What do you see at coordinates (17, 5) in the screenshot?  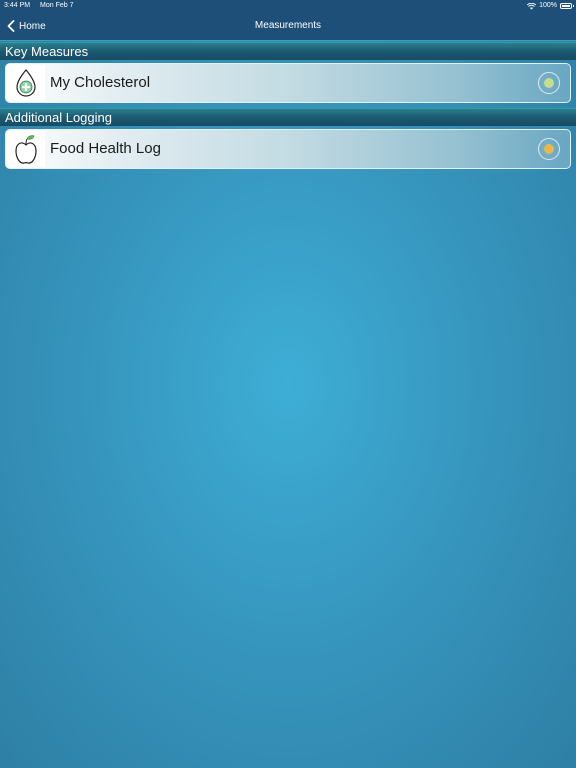 I see `status-time: 3:44 PM` at bounding box center [17, 5].